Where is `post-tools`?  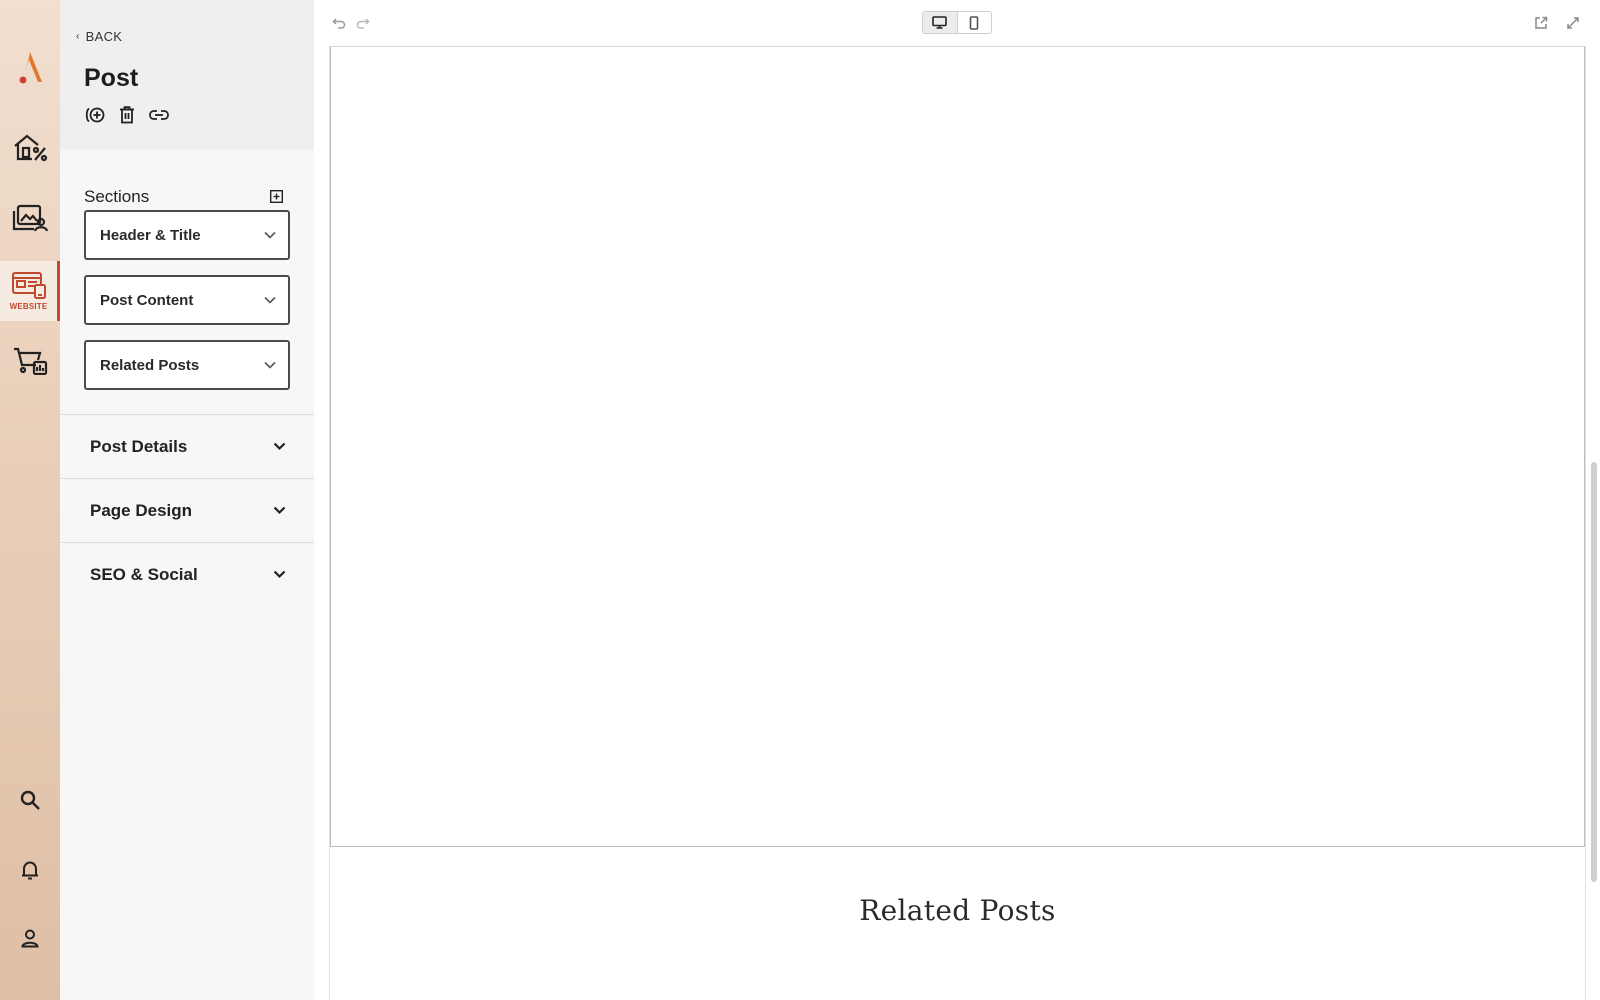 post-tools is located at coordinates (127, 115).